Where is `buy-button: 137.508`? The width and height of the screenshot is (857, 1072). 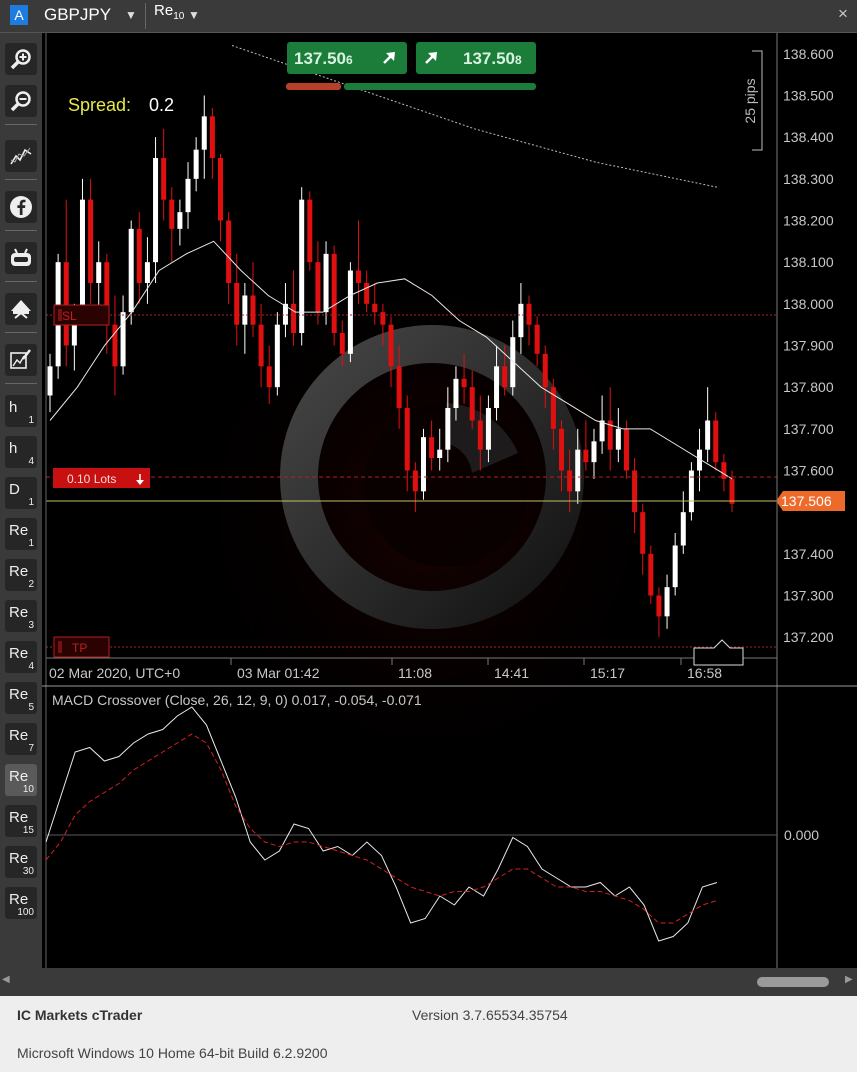
buy-button: 137.508 is located at coordinates (476, 58).